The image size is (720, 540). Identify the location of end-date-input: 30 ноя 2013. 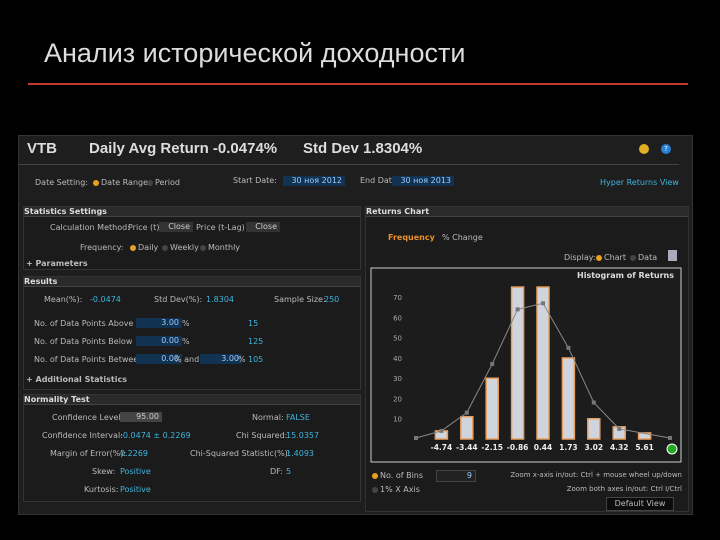
(423, 181).